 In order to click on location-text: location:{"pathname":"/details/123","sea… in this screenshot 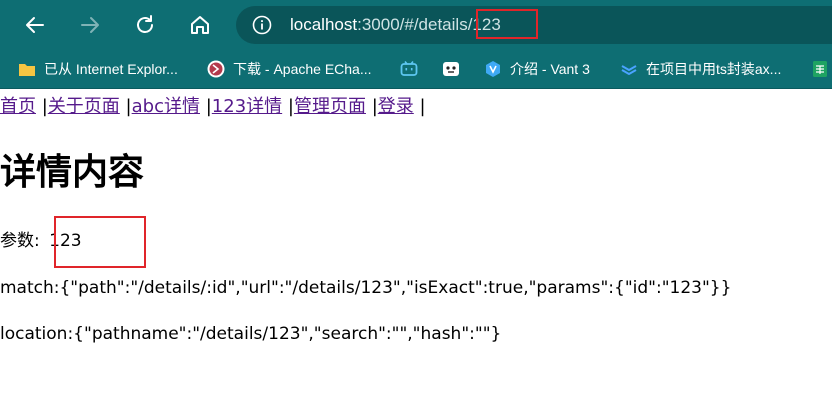, I will do `click(251, 334)`.